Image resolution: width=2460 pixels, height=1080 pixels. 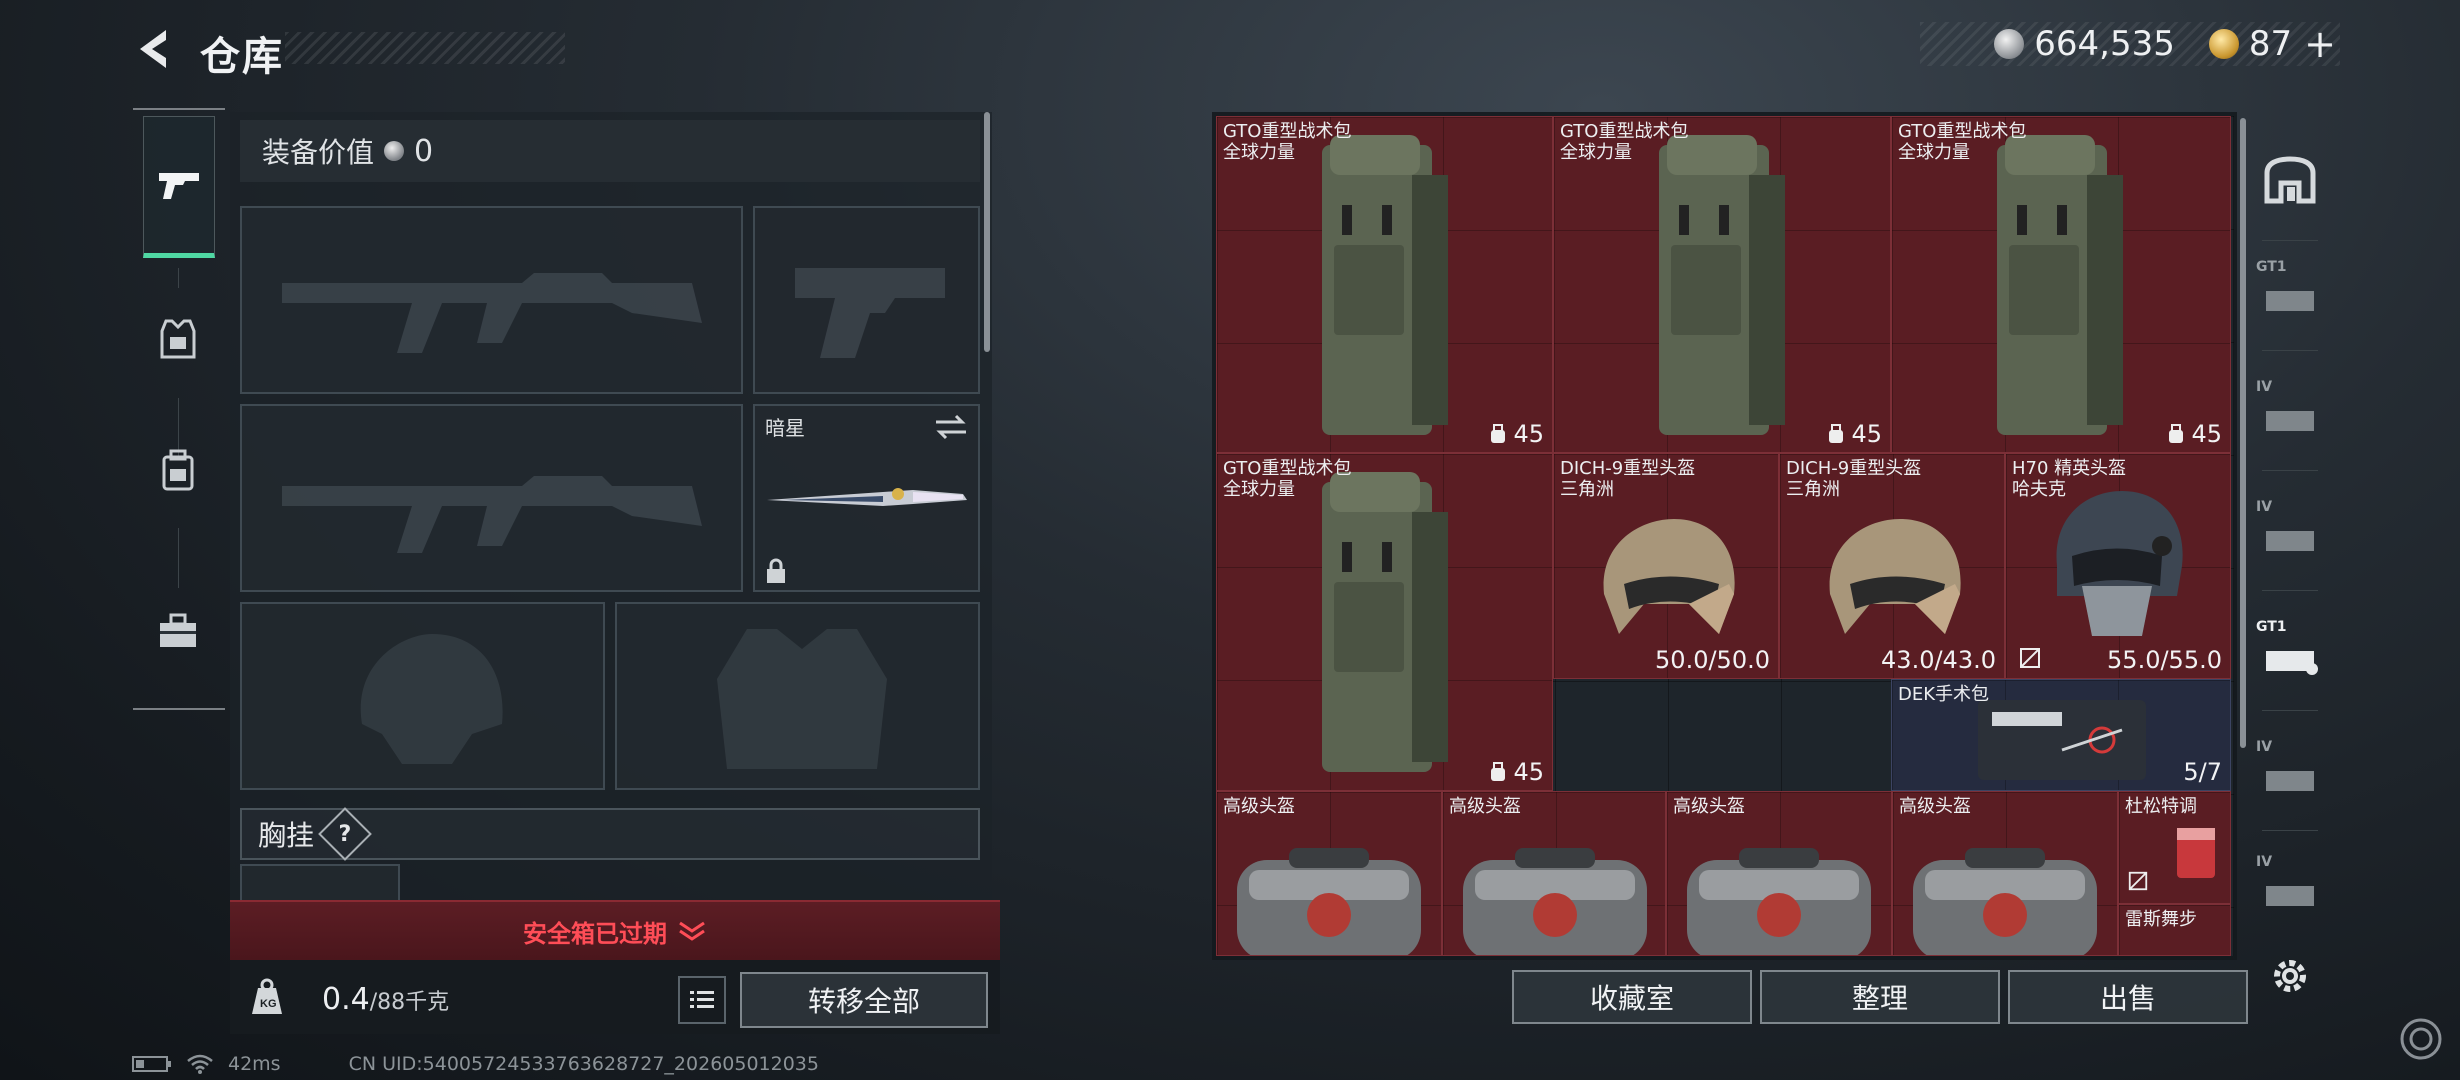 What do you see at coordinates (2061, 735) in the screenshot?
I see `stash-item-medkit: DEK手术包 5/7` at bounding box center [2061, 735].